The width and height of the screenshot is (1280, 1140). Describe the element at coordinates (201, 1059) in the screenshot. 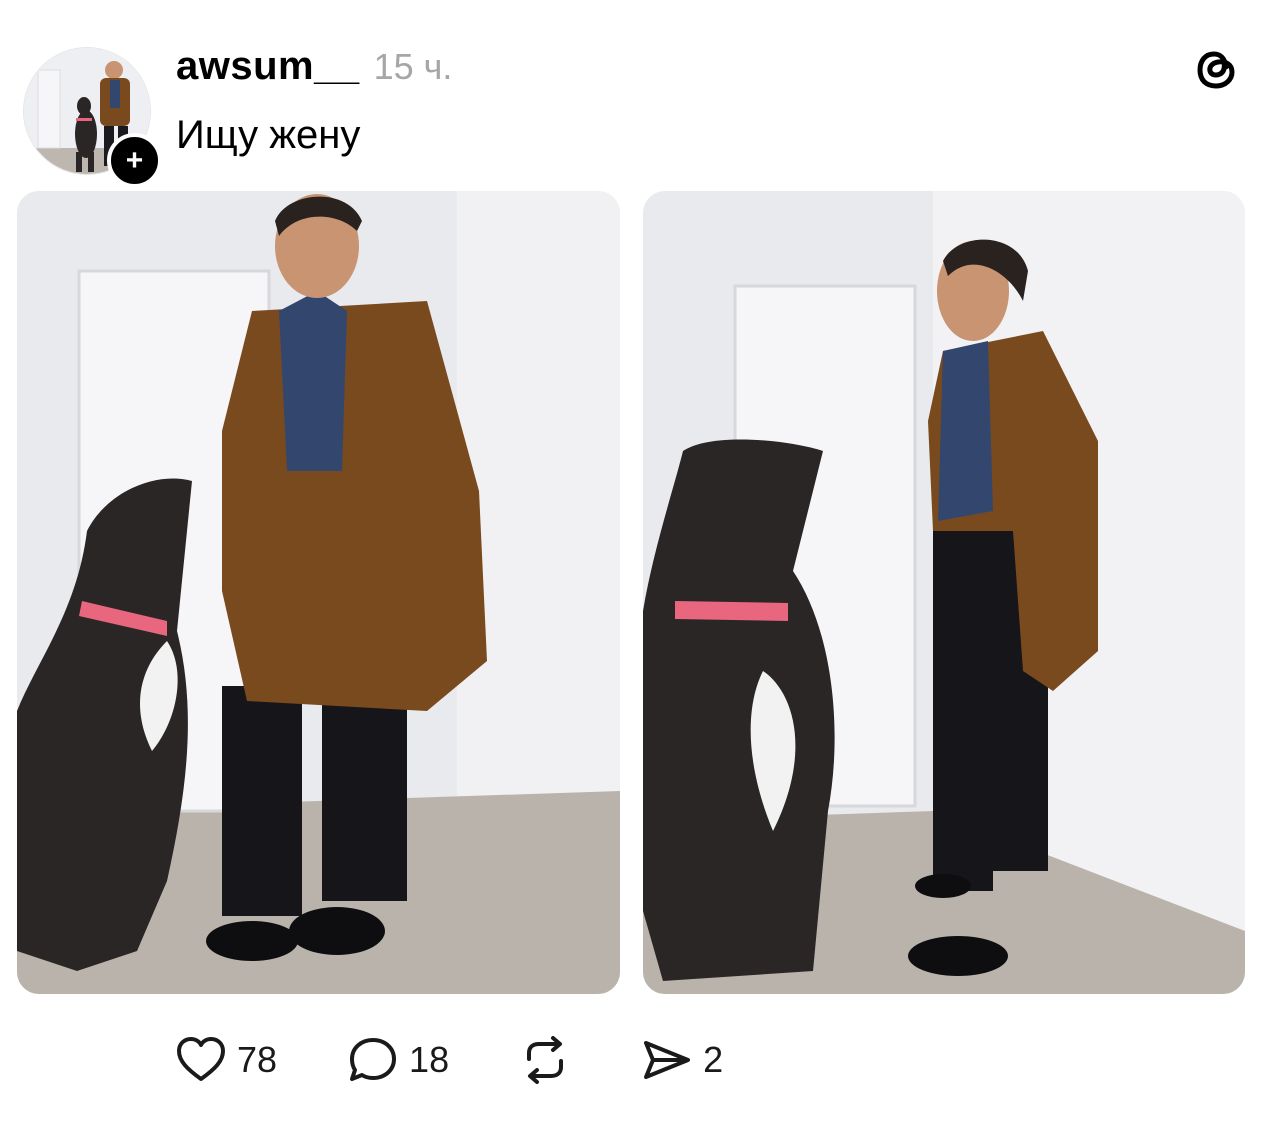

I see `heart-icon` at that location.